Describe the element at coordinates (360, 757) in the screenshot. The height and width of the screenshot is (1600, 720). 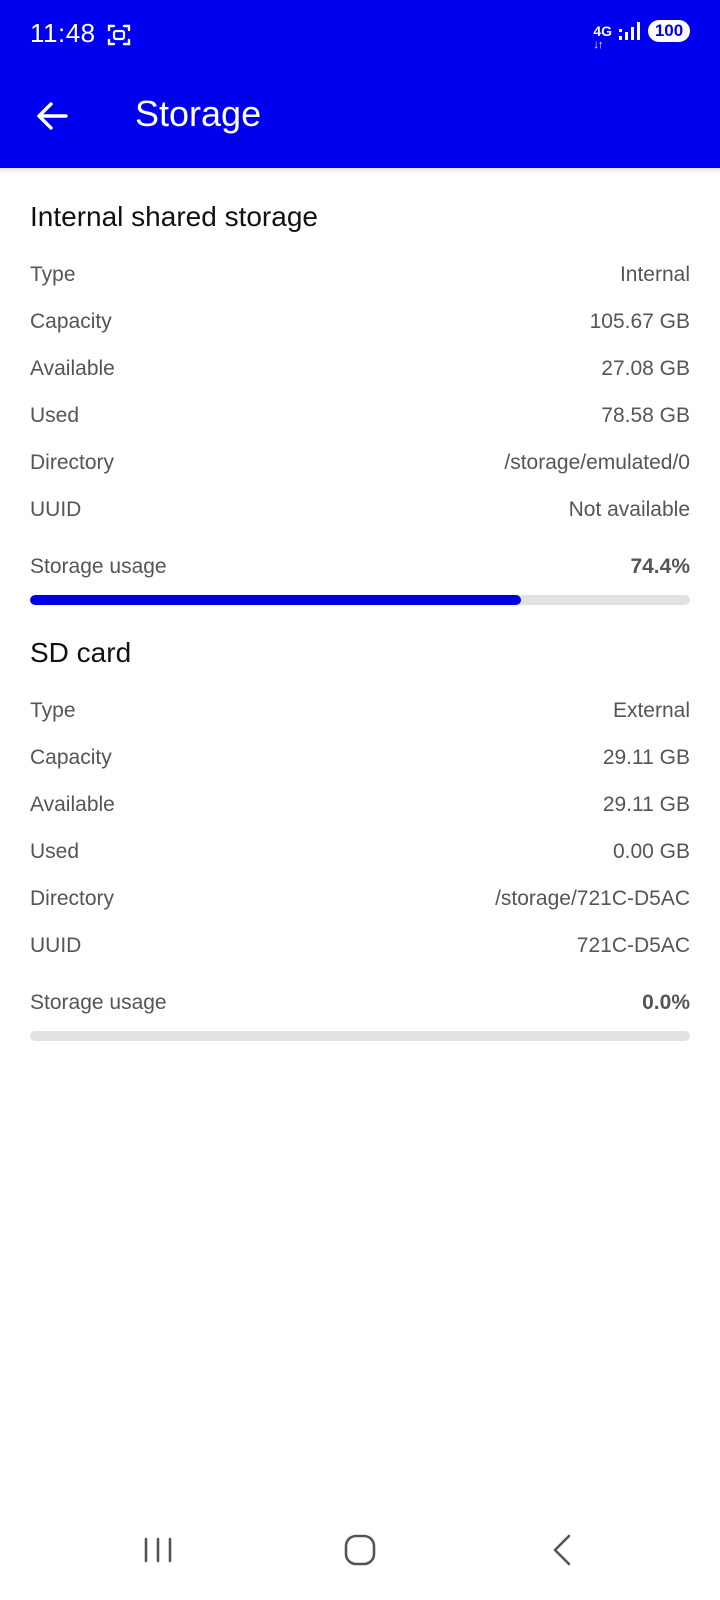
I see `detail-row-capacity: Capacity 29.11 GB` at that location.